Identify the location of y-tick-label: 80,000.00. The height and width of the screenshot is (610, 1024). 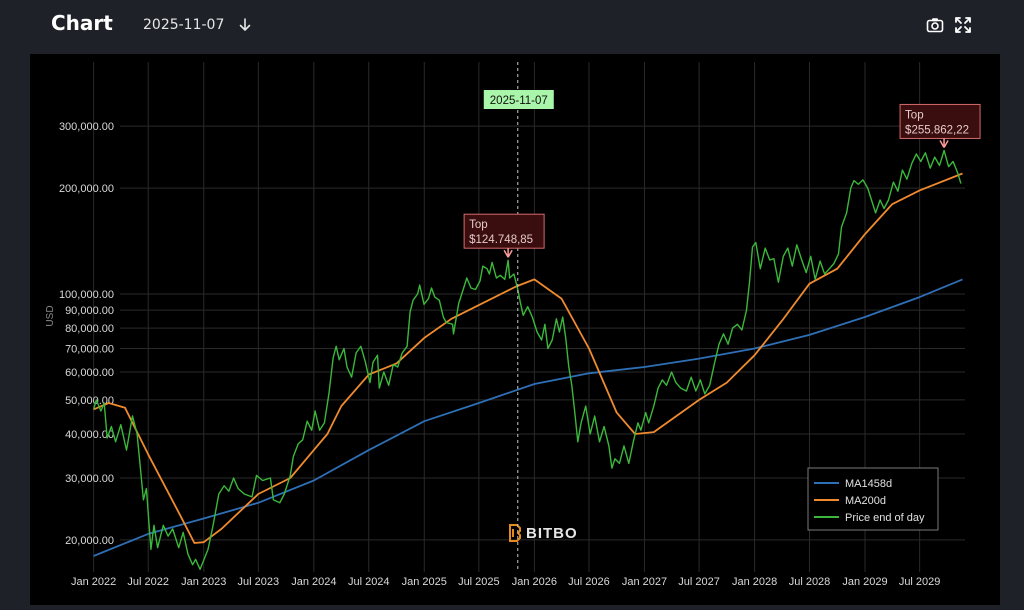
(89, 329).